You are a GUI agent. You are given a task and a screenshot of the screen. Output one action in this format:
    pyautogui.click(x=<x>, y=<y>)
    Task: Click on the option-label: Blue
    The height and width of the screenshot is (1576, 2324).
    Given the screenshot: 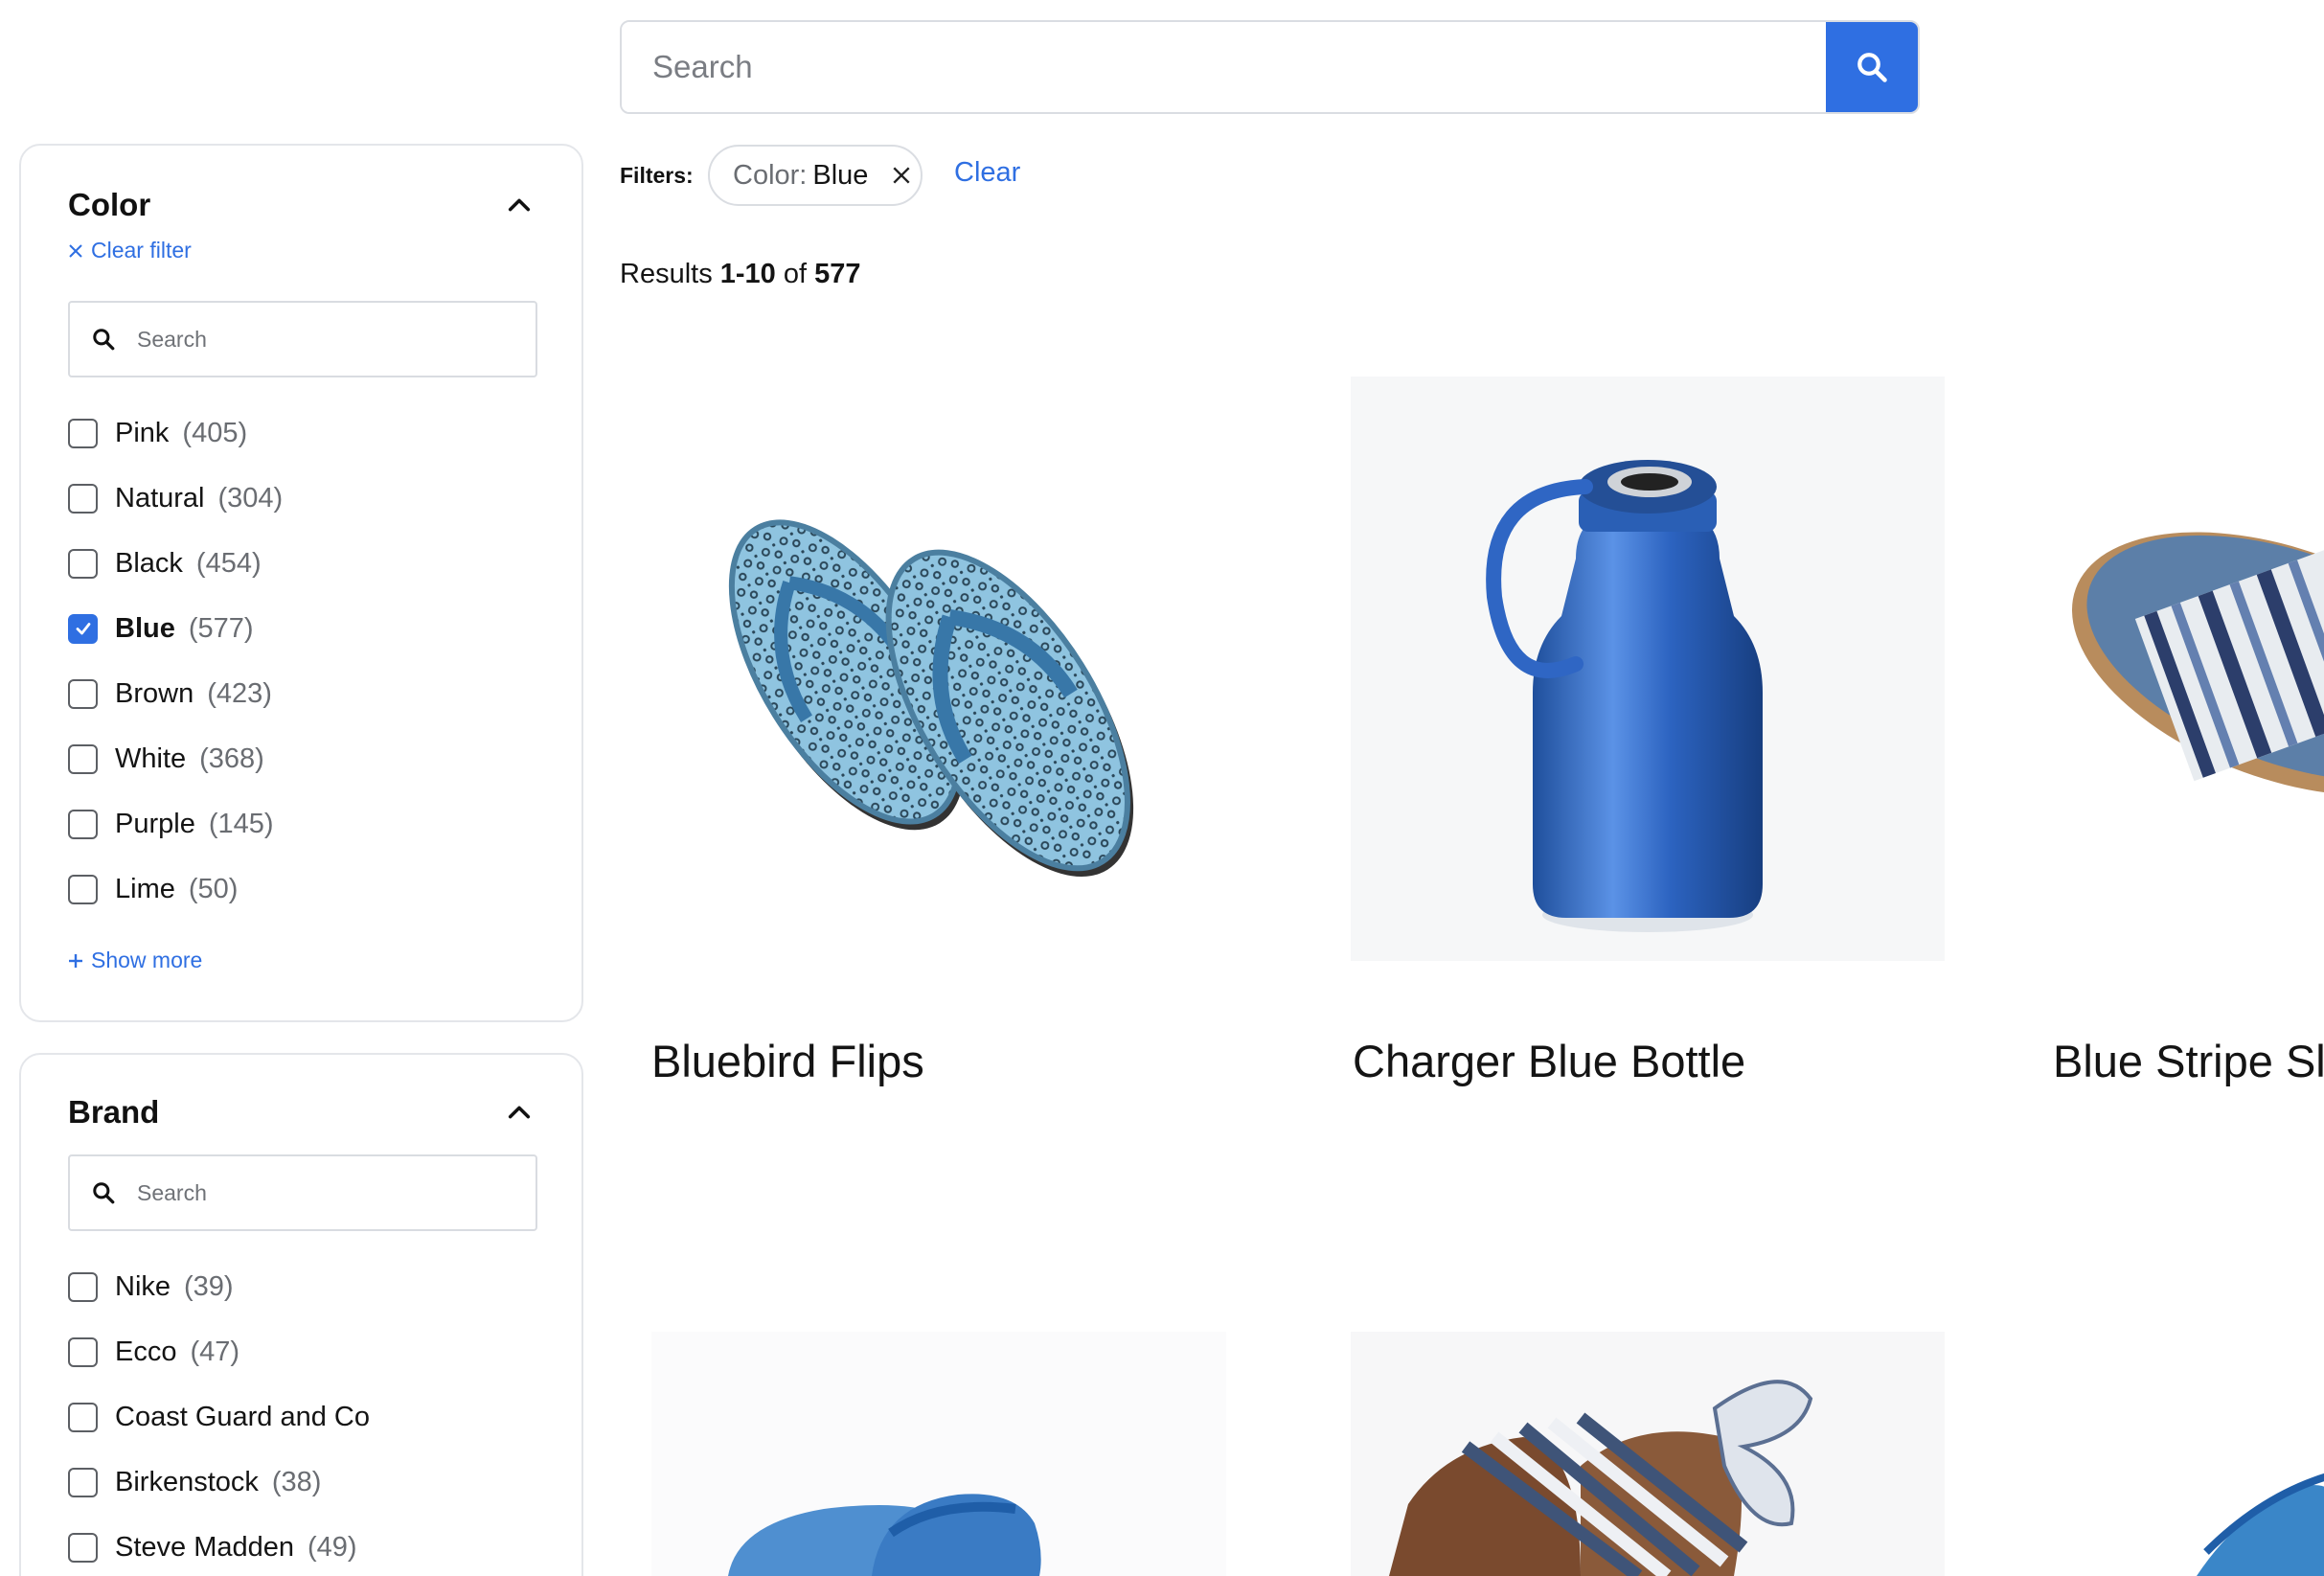 What is the action you would take?
    pyautogui.click(x=145, y=628)
    